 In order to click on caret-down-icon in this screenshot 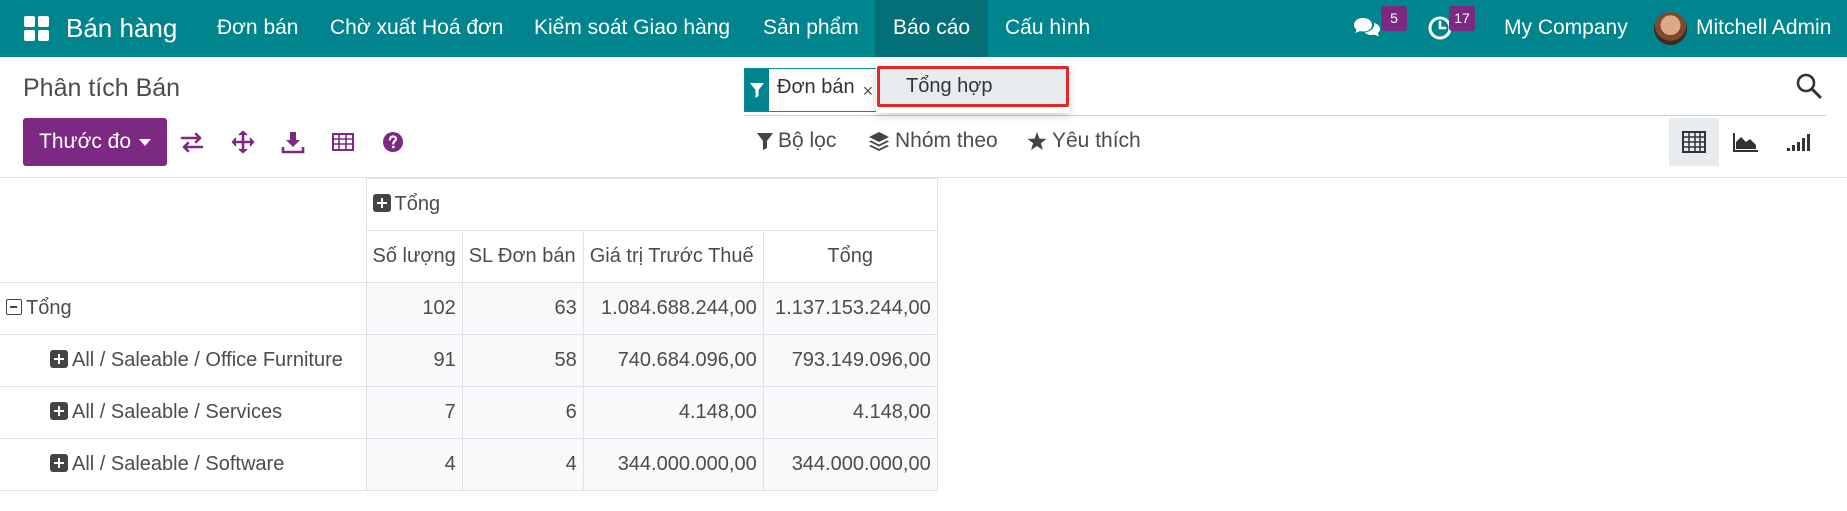, I will do `click(145, 142)`.